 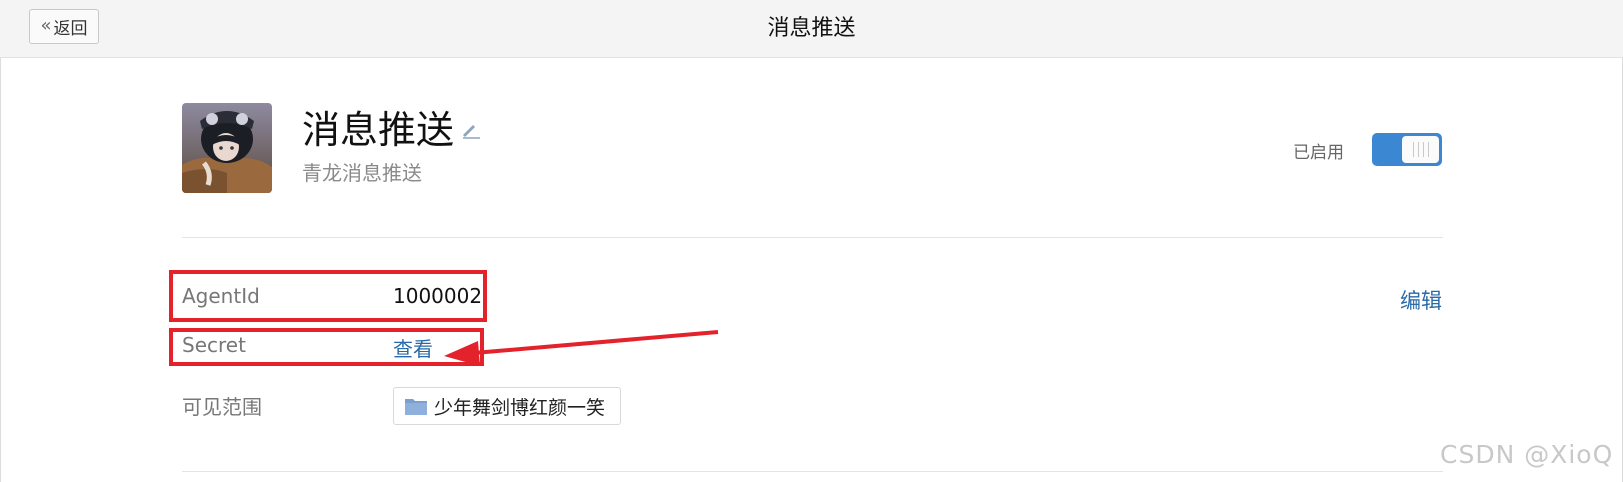 I want to click on status-label: 已启用, so click(x=1318, y=153).